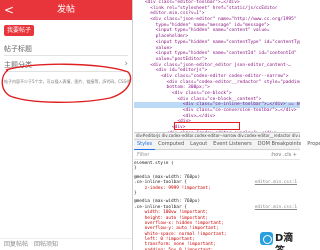 This screenshot has width=320, height=250. Describe the element at coordinates (18, 49) in the screenshot. I see `title-field-placeholder: 帖子标题` at that location.